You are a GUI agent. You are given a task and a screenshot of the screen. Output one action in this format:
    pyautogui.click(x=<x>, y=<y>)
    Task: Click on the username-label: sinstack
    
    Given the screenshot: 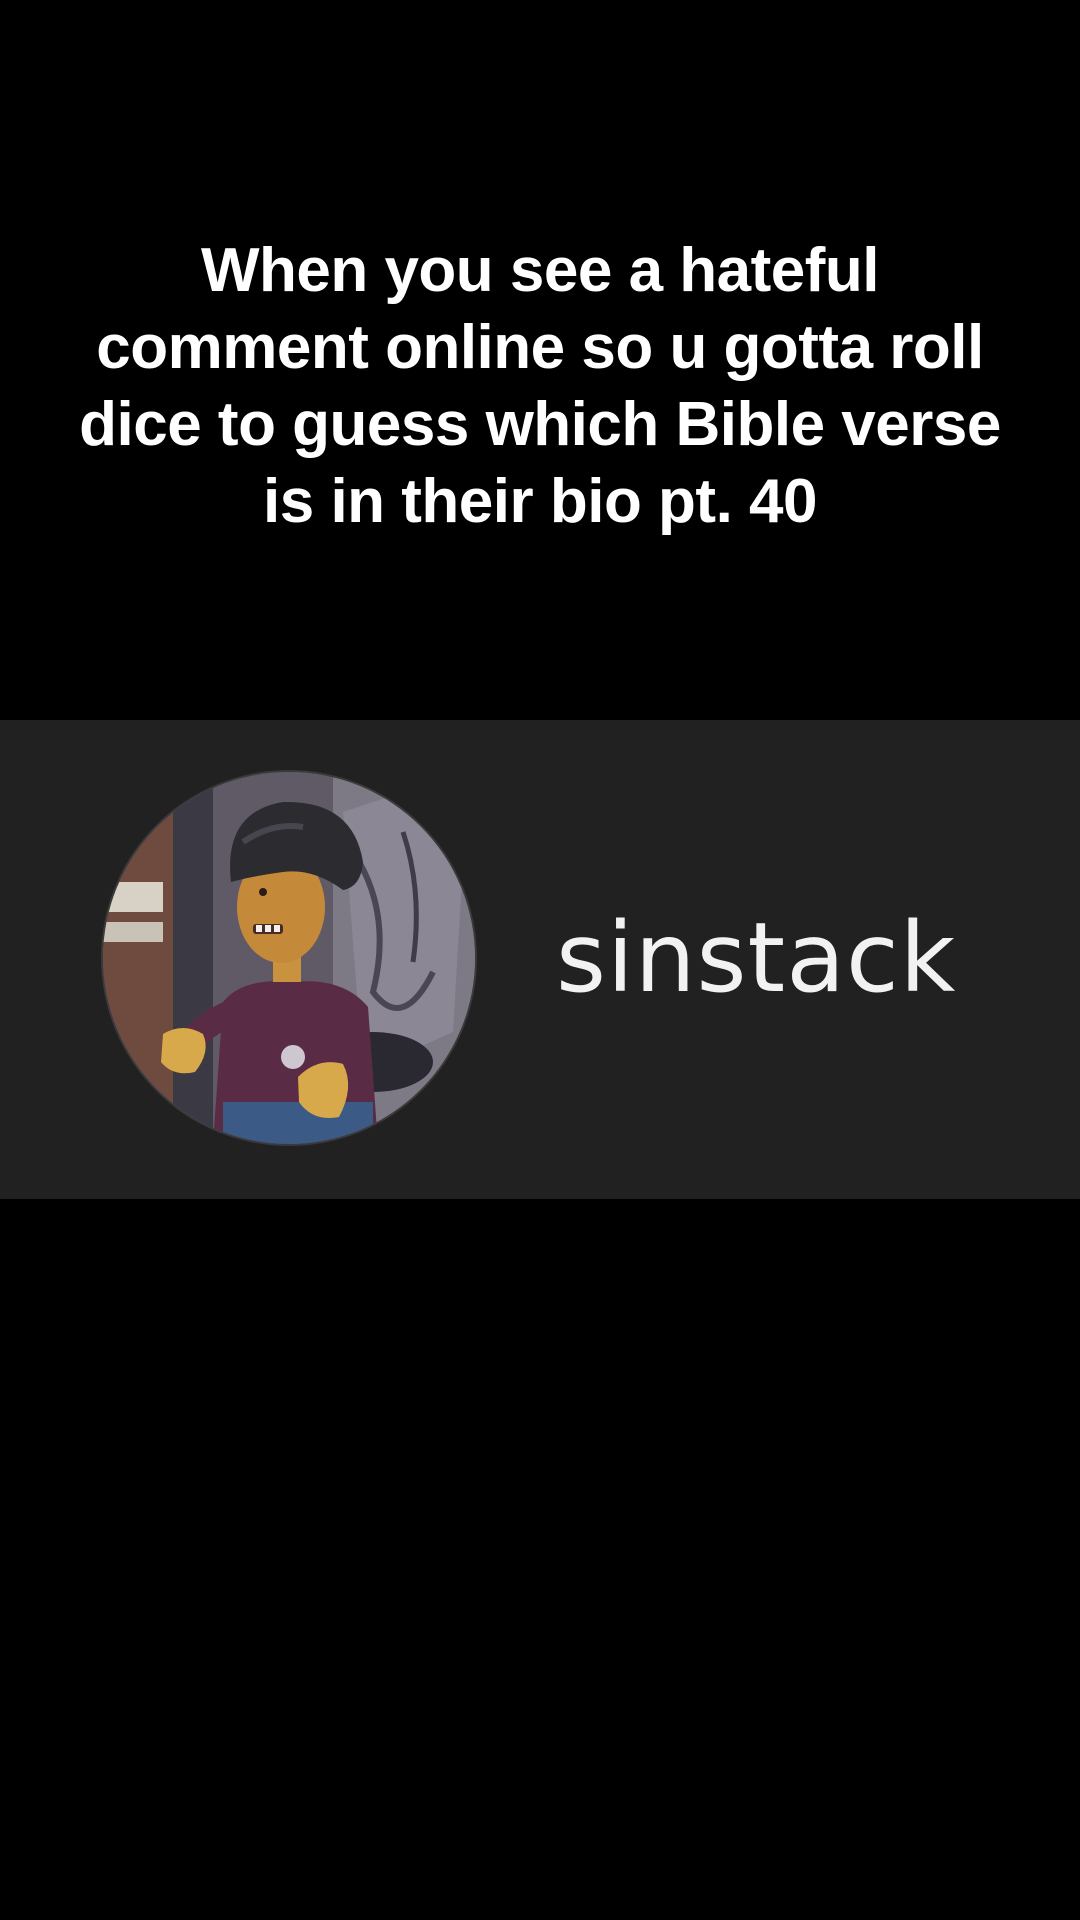 What is the action you would take?
    pyautogui.click(x=756, y=958)
    